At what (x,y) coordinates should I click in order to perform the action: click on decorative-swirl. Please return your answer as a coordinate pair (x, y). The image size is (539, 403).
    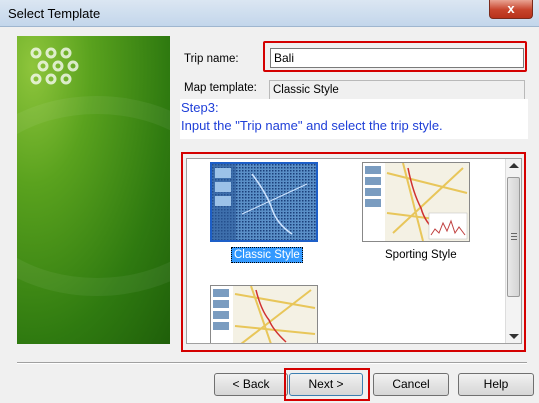
    Looking at the image, I should click on (93, 196).